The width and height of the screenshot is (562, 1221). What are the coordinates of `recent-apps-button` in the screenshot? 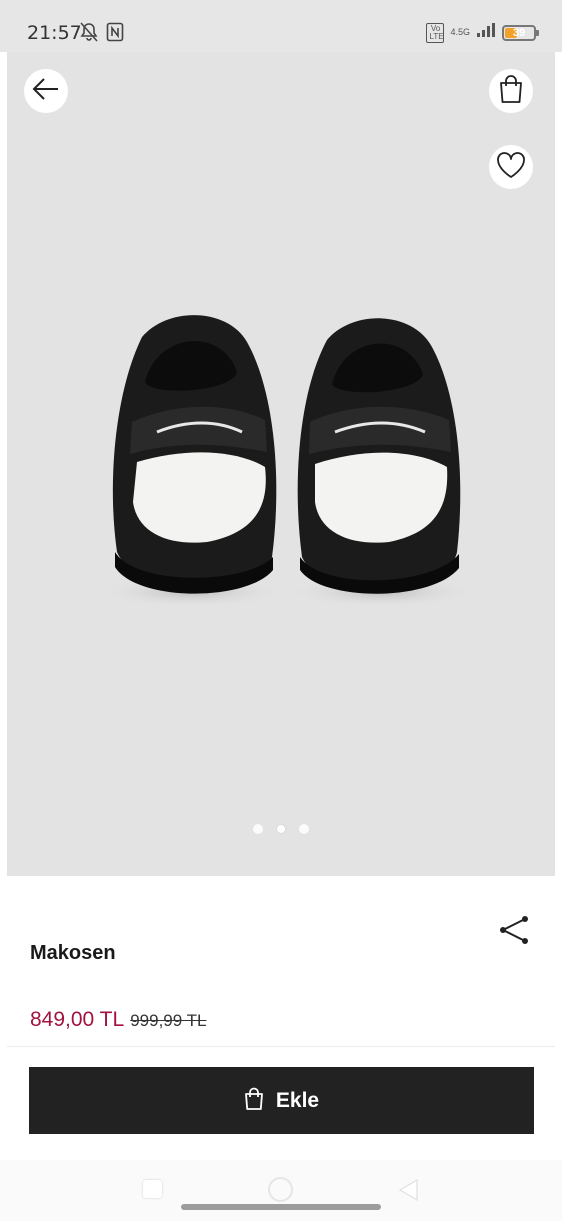 It's located at (152, 1189).